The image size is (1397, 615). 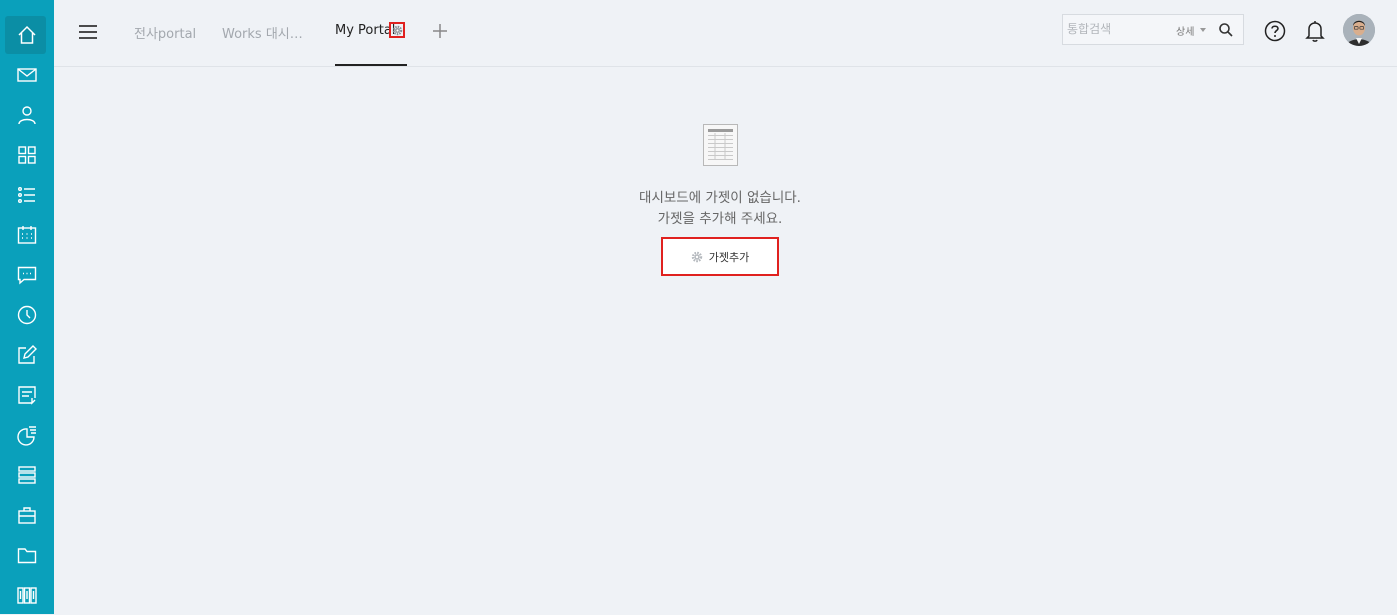 I want to click on sidebar-item-library, so click(x=27, y=595).